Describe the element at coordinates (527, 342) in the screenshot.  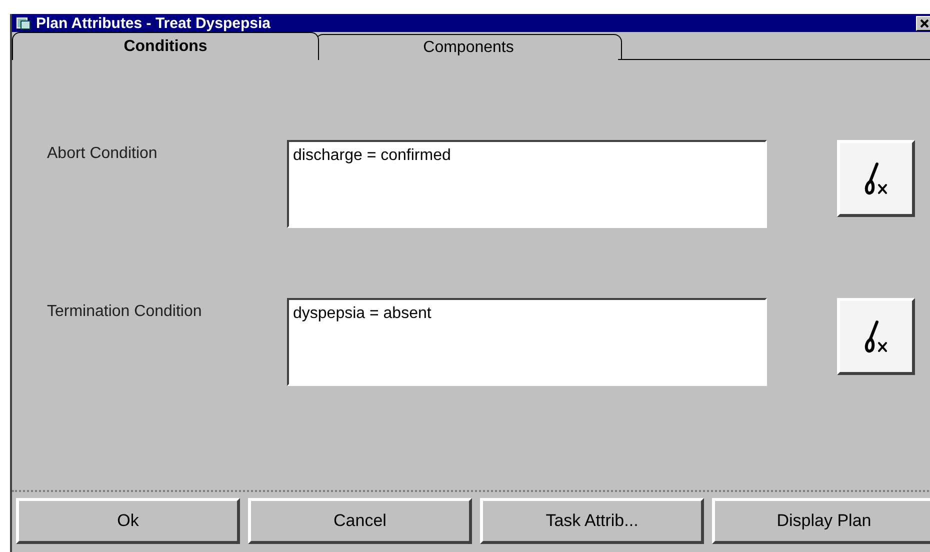
I see `condition-field: dyspepsia = absent` at that location.